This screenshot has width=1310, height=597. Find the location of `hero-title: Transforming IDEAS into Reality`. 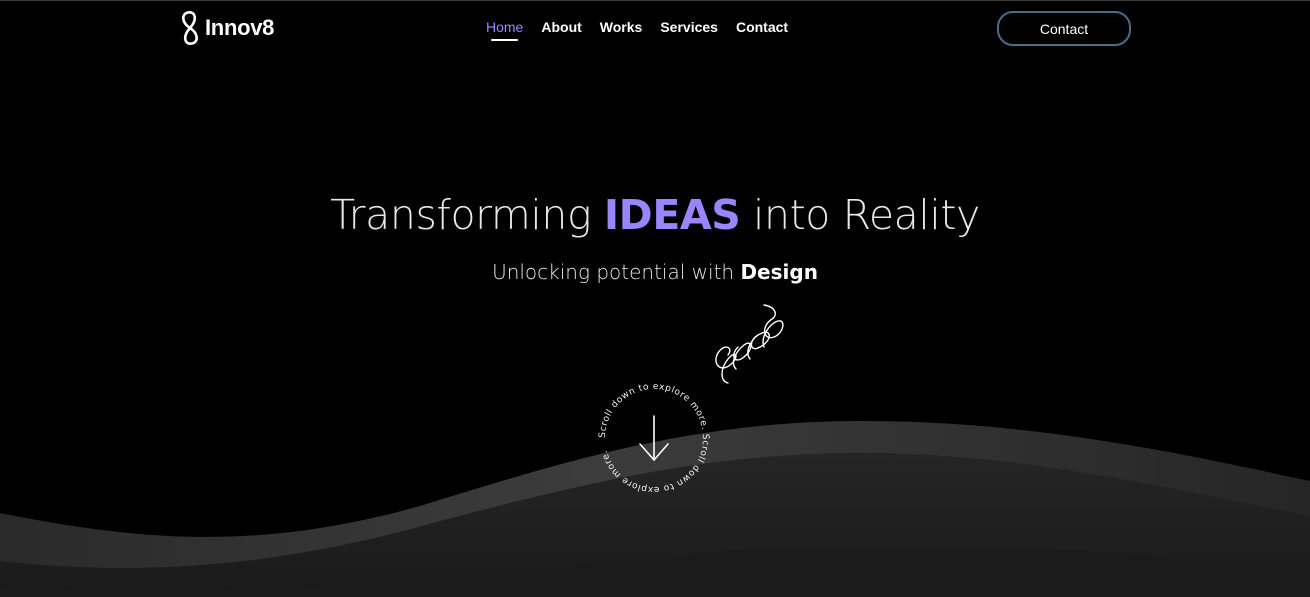

hero-title: Transforming IDEAS into Reality is located at coordinates (655, 215).